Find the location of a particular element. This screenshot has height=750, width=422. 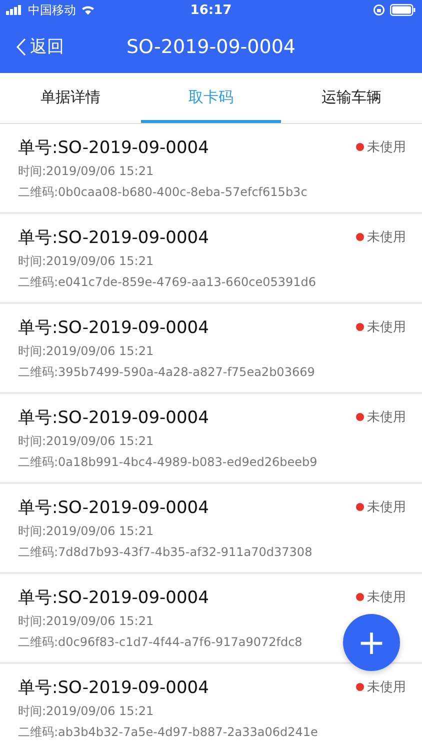

qr-code-text: 二维码:ab3b4b32-7a5e-4d97-b887-2a33a06d241e is located at coordinates (168, 732).